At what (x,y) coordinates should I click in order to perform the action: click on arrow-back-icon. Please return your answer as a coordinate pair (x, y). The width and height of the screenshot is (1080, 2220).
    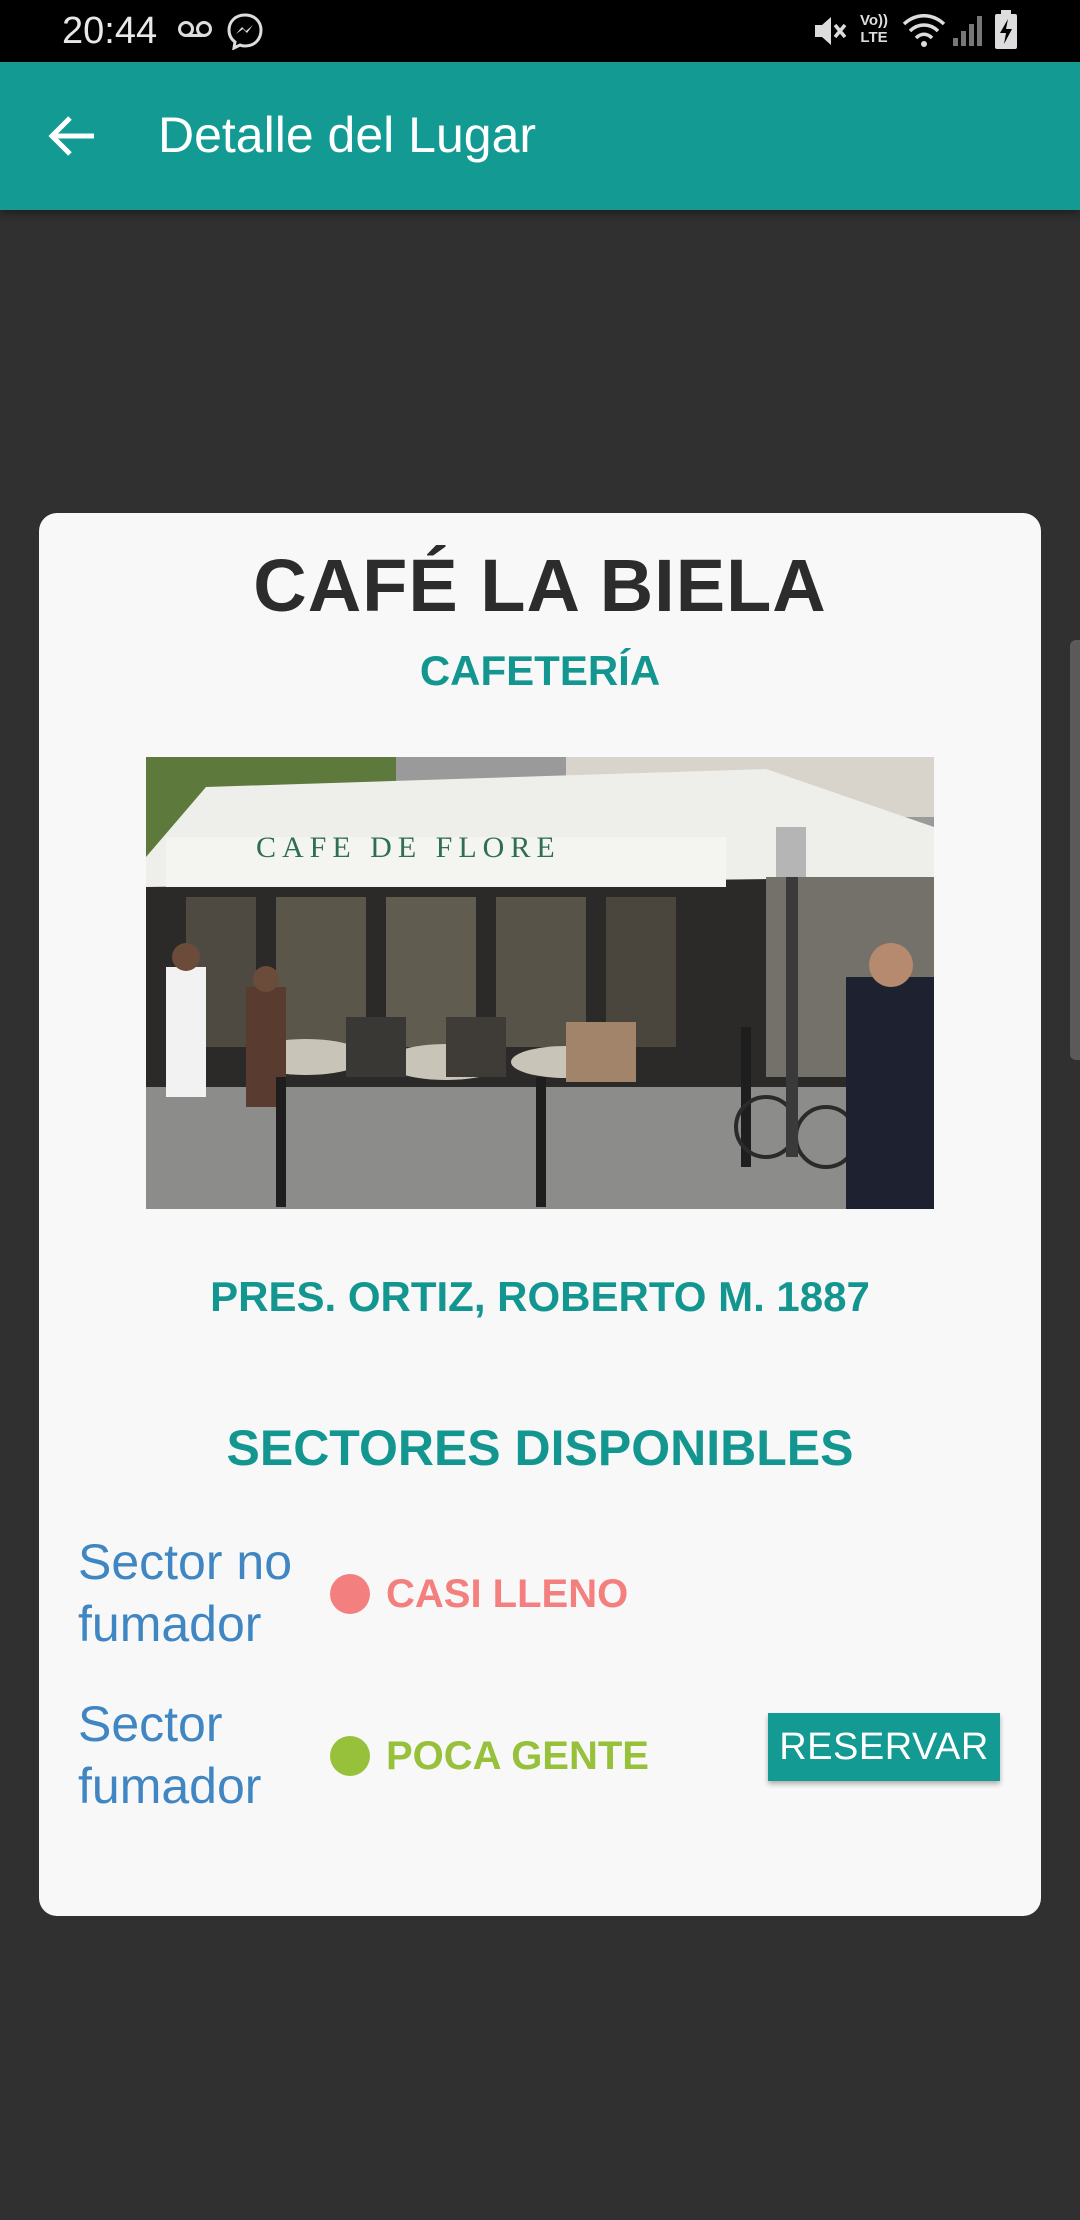
    Looking at the image, I should click on (71, 136).